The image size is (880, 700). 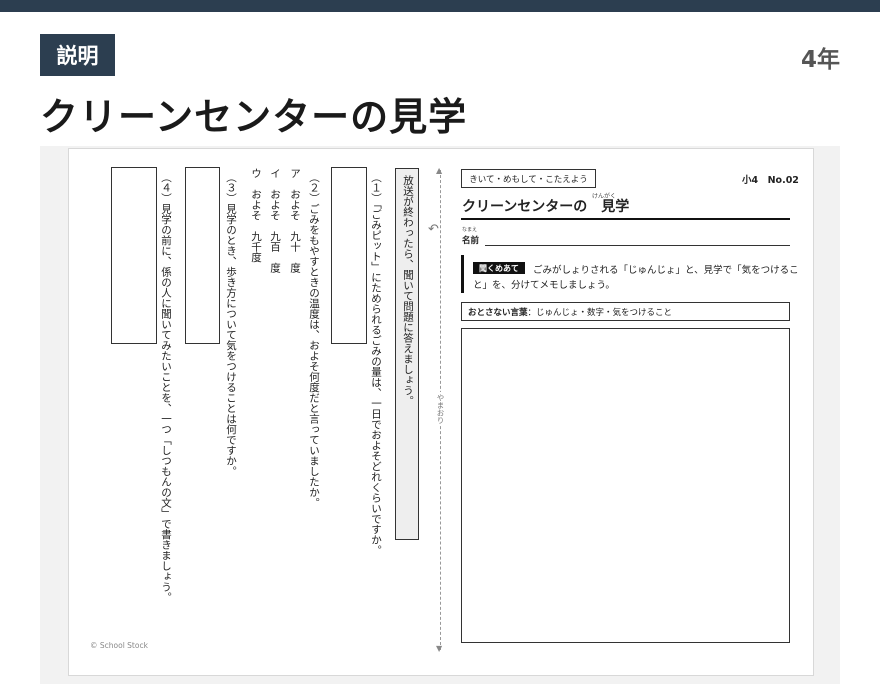 I want to click on instruction-text: 放送が終わったら、聞いて問題に答えましょう。, so click(x=408, y=290).